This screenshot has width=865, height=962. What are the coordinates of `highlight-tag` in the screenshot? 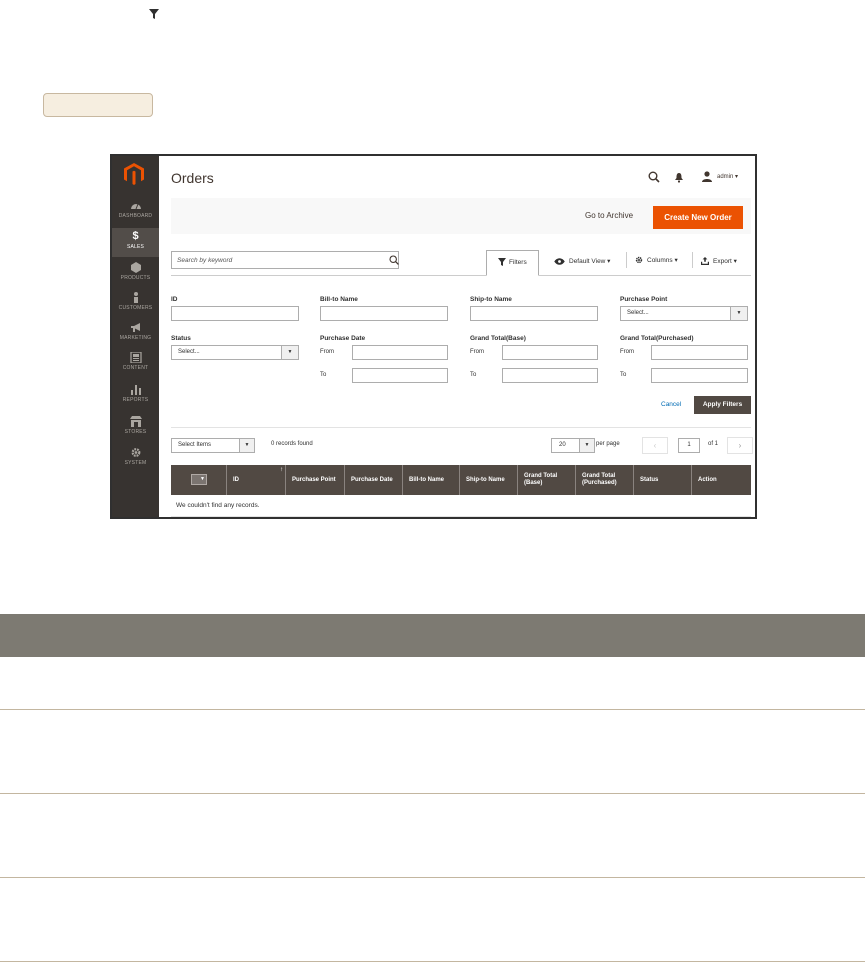 It's located at (98, 105).